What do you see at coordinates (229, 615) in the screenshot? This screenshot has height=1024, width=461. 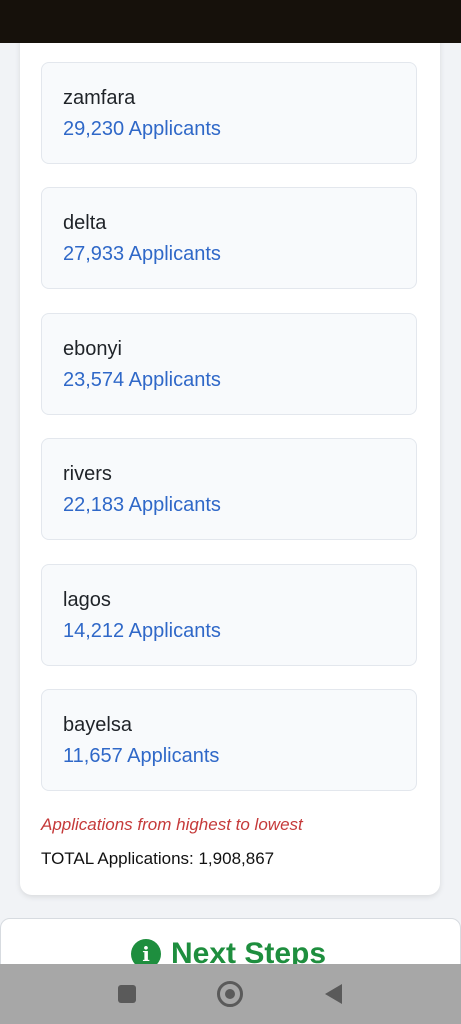 I see `state-card: lagos 14,212 Applicants` at bounding box center [229, 615].